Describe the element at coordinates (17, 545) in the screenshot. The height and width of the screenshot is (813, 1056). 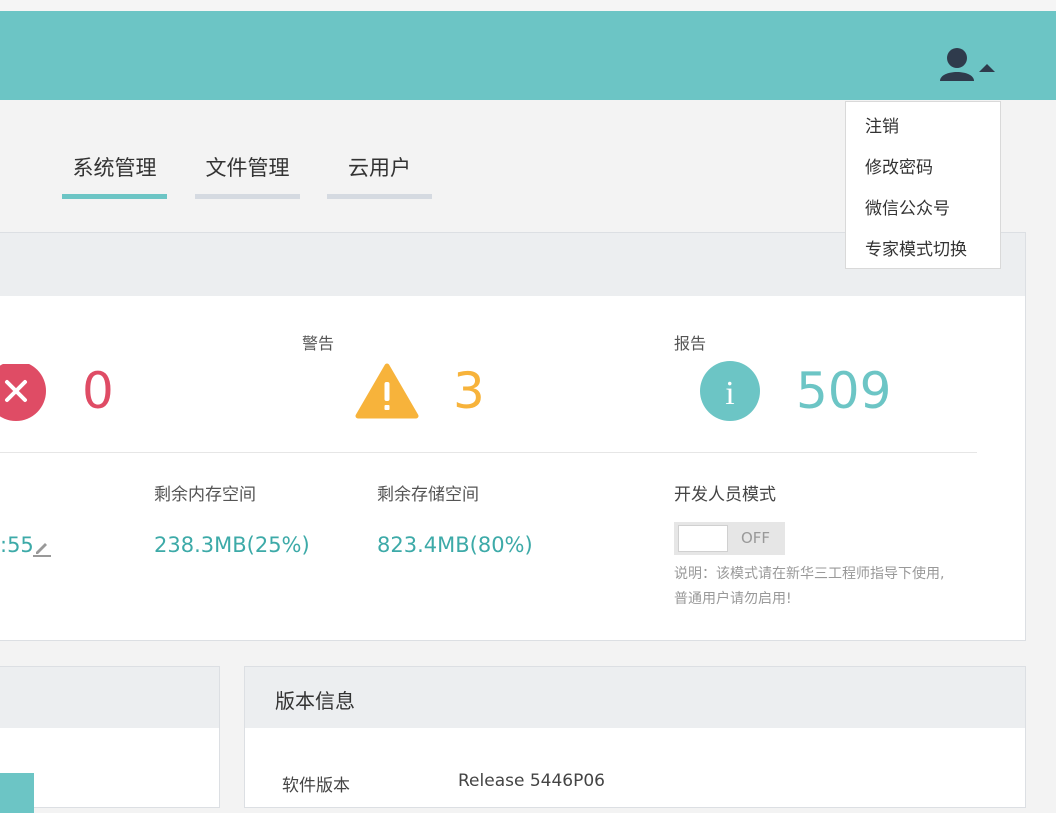
I see `partial-info-value: :55` at that location.